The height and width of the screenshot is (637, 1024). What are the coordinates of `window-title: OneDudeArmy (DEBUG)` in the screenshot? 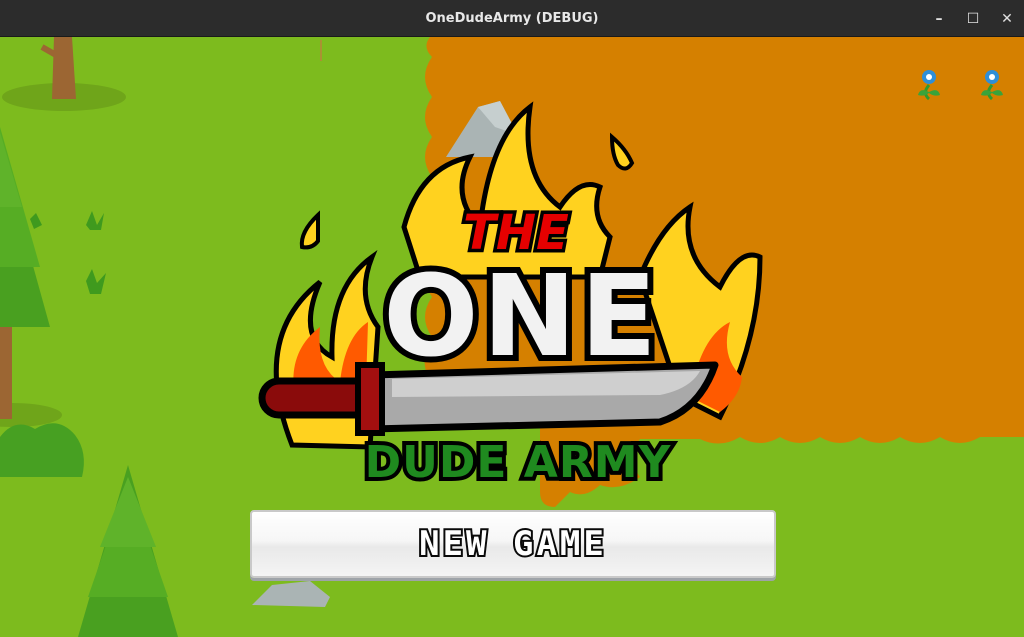 It's located at (512, 18).